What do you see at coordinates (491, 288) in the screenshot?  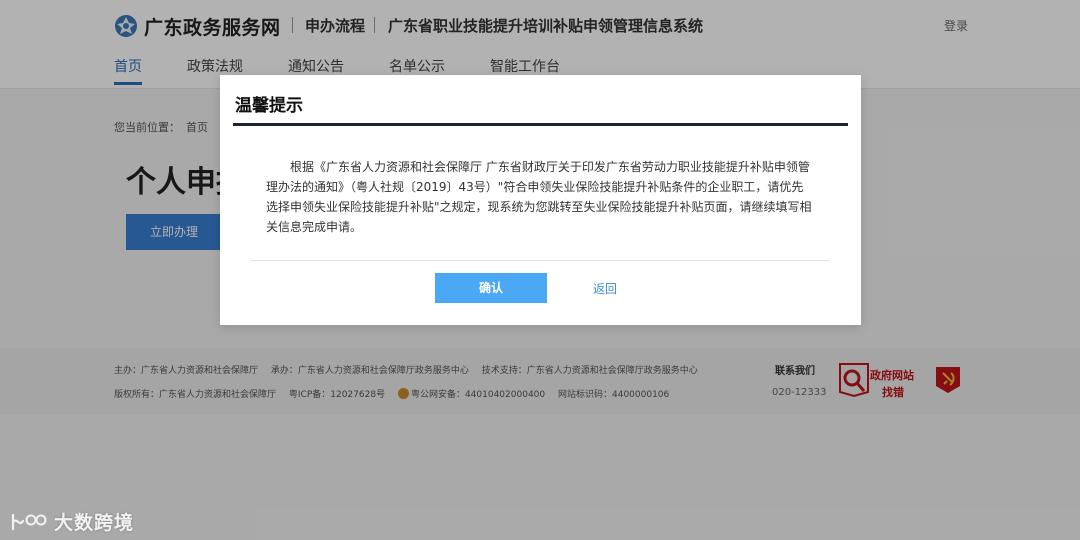 I see `confirm-button: 确认` at bounding box center [491, 288].